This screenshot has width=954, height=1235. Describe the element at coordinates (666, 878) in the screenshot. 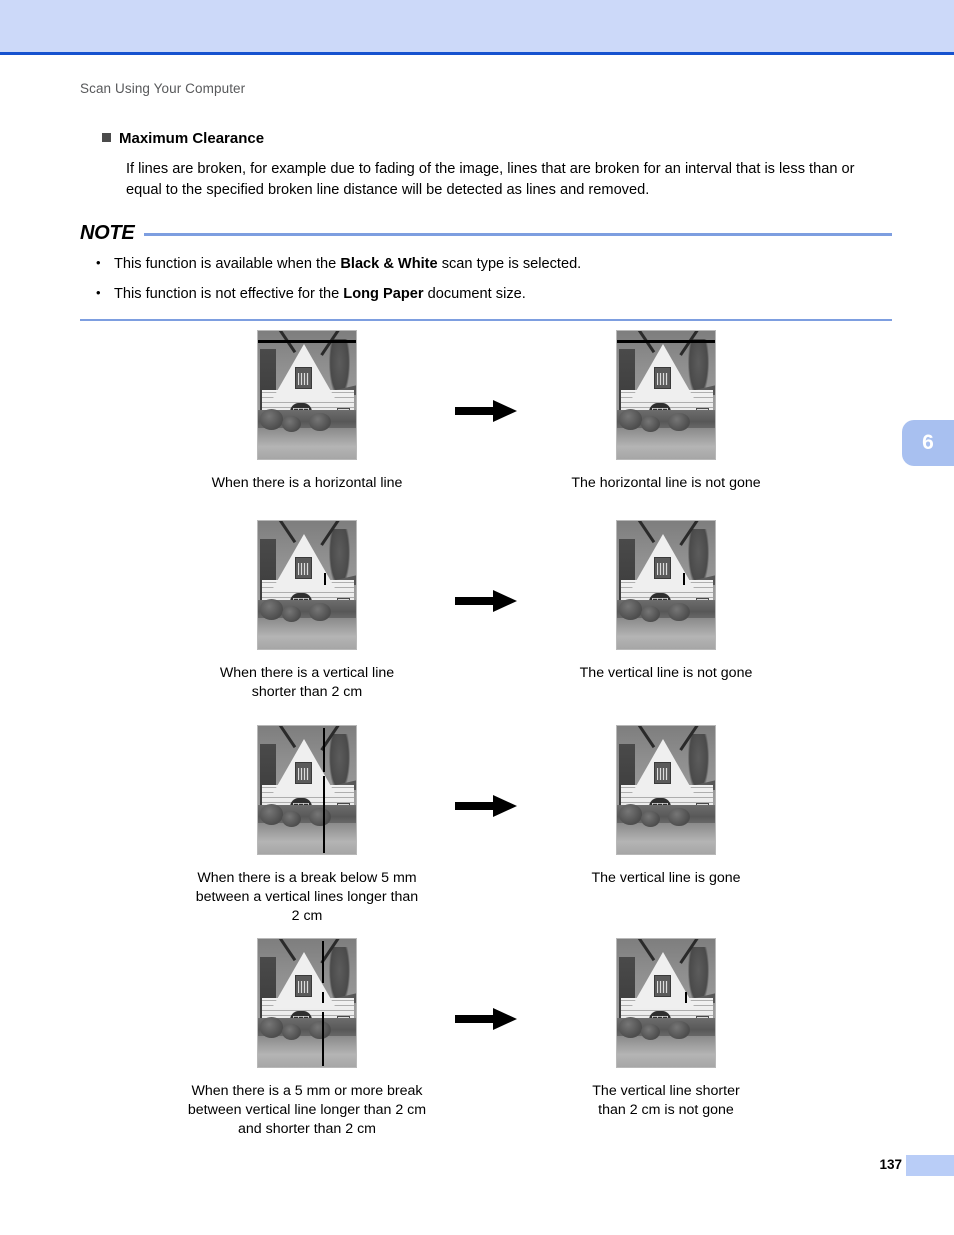

I see `figure-caption-after: The vertical line is gone` at that location.